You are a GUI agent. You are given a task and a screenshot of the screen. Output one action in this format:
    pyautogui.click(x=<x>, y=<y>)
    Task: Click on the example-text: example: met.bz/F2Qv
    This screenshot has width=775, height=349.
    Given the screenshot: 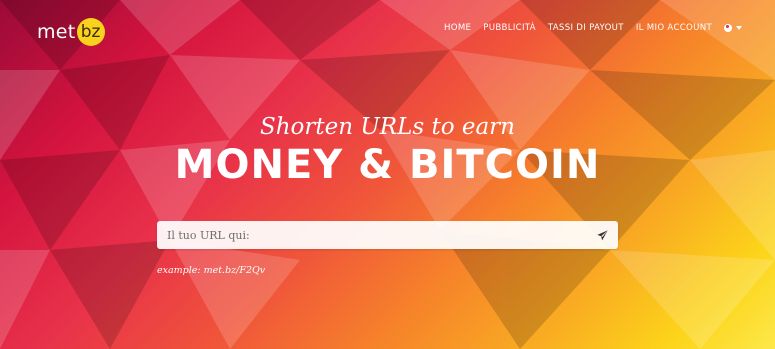 What is the action you would take?
    pyautogui.click(x=211, y=270)
    